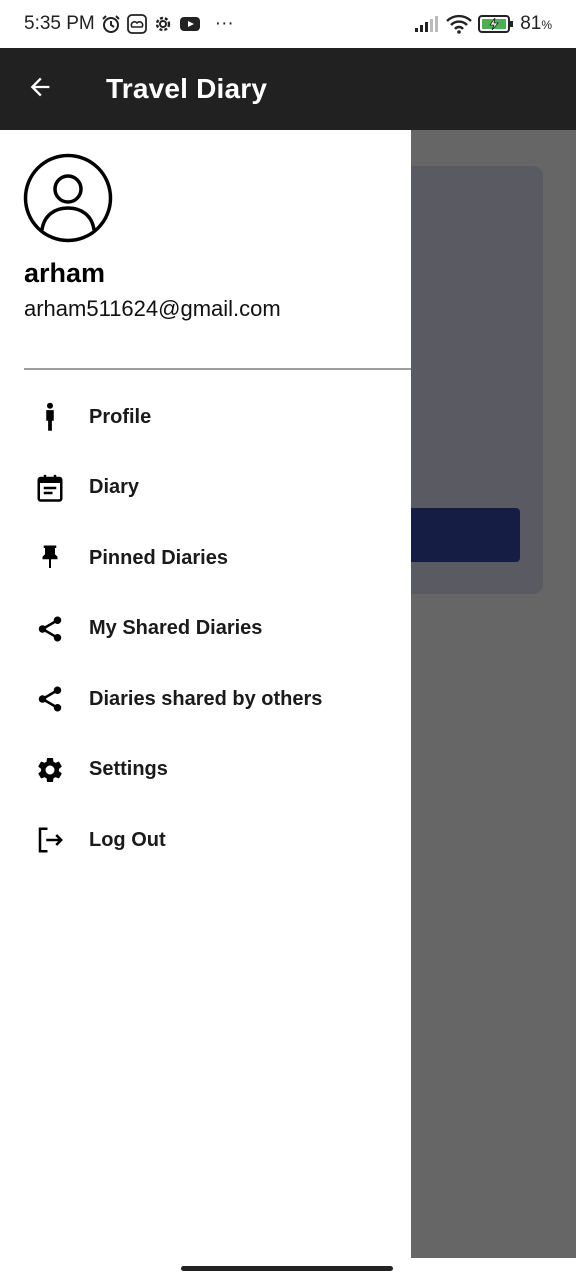  Describe the element at coordinates (190, 24) in the screenshot. I see `youtube-icon` at that location.